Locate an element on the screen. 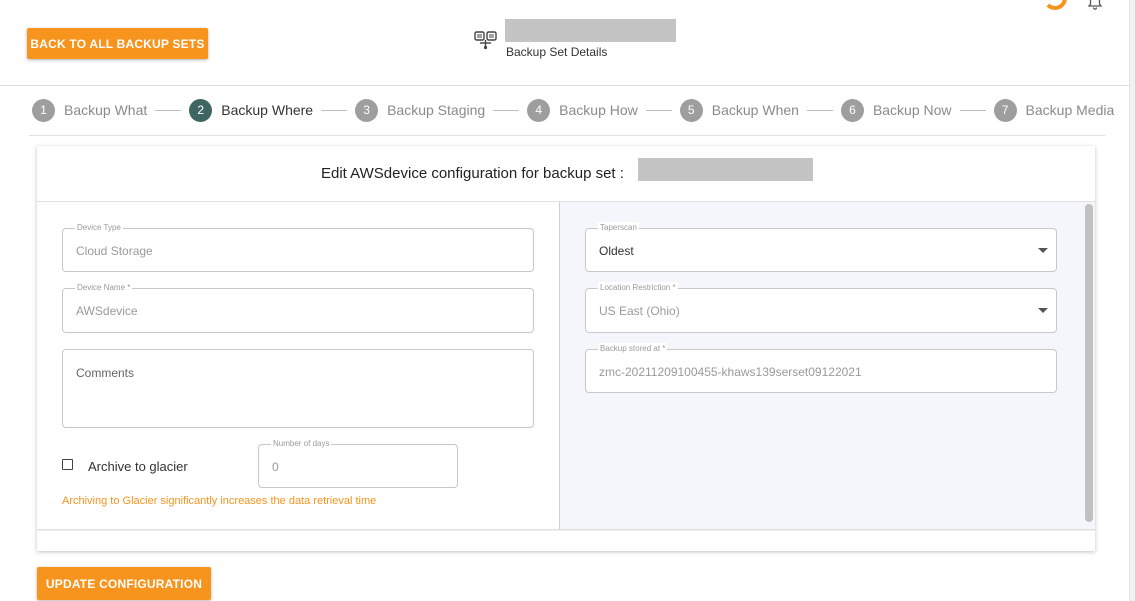  step-number: 6 is located at coordinates (852, 110).